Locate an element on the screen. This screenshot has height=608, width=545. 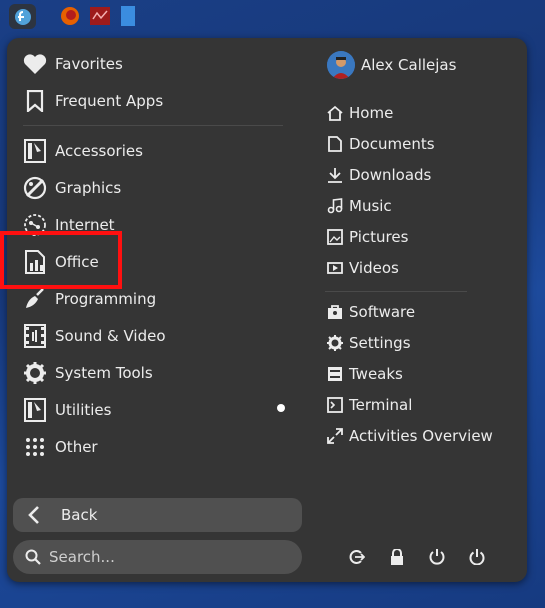
back-button: Back is located at coordinates (157, 515).